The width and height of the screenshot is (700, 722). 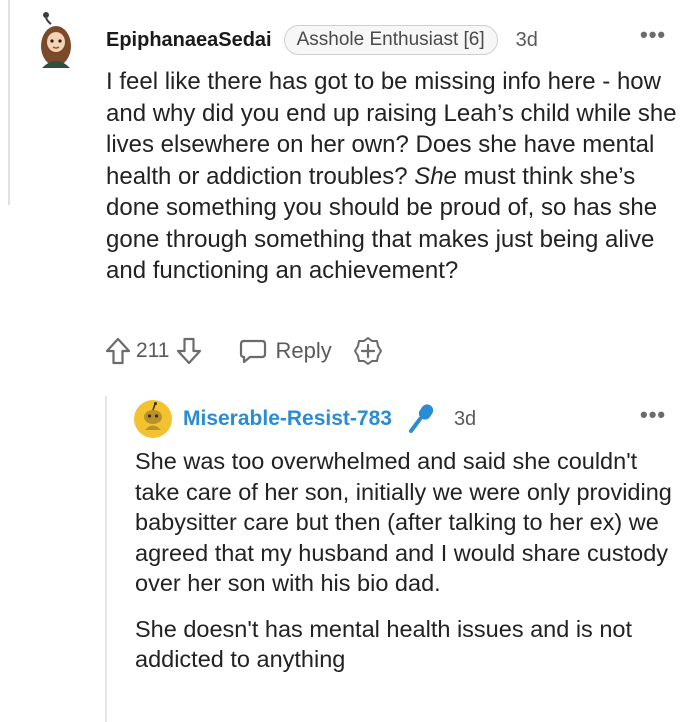 What do you see at coordinates (189, 40) in the screenshot?
I see `username: EpiphanaeaSedai` at bounding box center [189, 40].